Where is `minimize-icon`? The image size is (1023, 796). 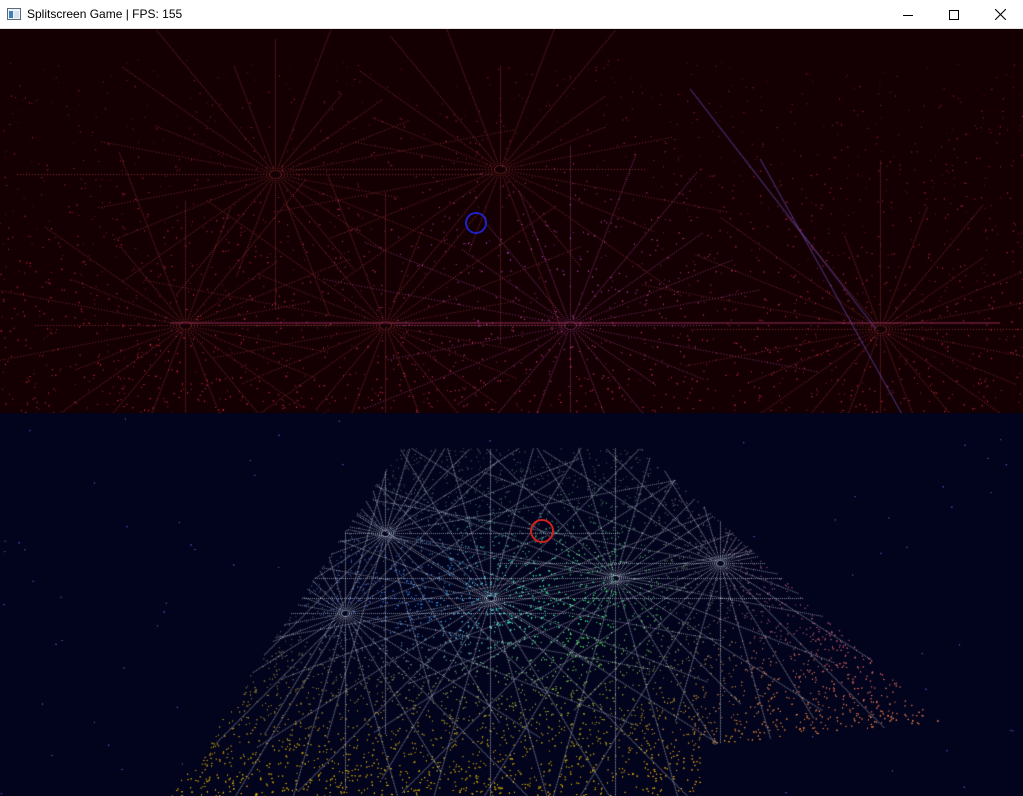
minimize-icon is located at coordinates (908, 15).